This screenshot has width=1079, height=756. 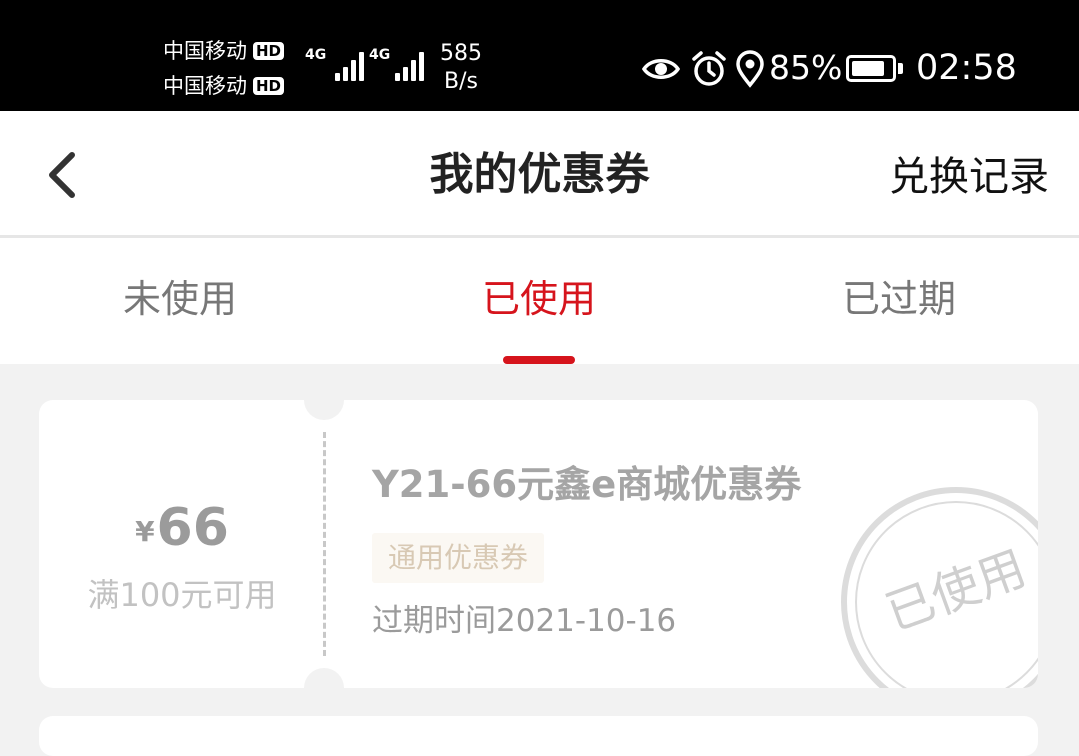 What do you see at coordinates (750, 69) in the screenshot?
I see `location-icon` at bounding box center [750, 69].